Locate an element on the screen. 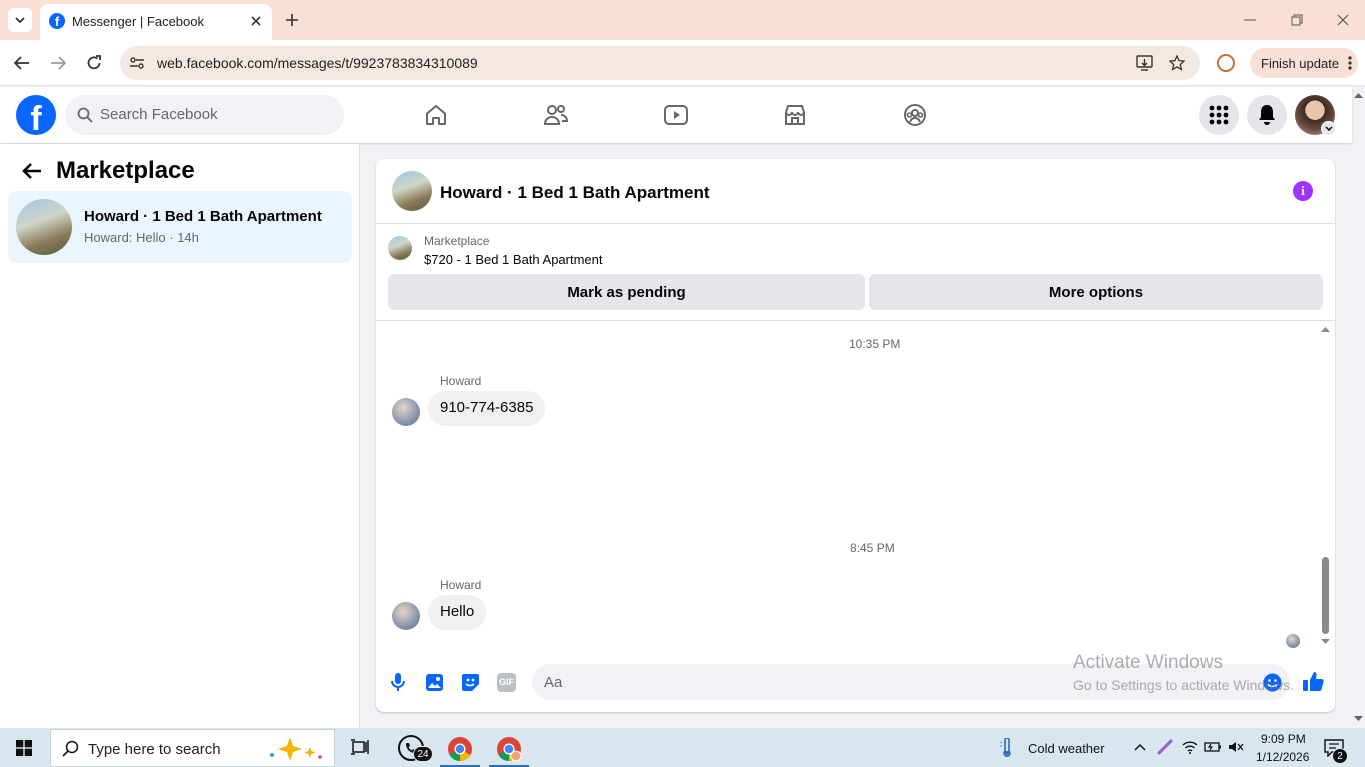  chrome-profile-icon is located at coordinates (509, 749).